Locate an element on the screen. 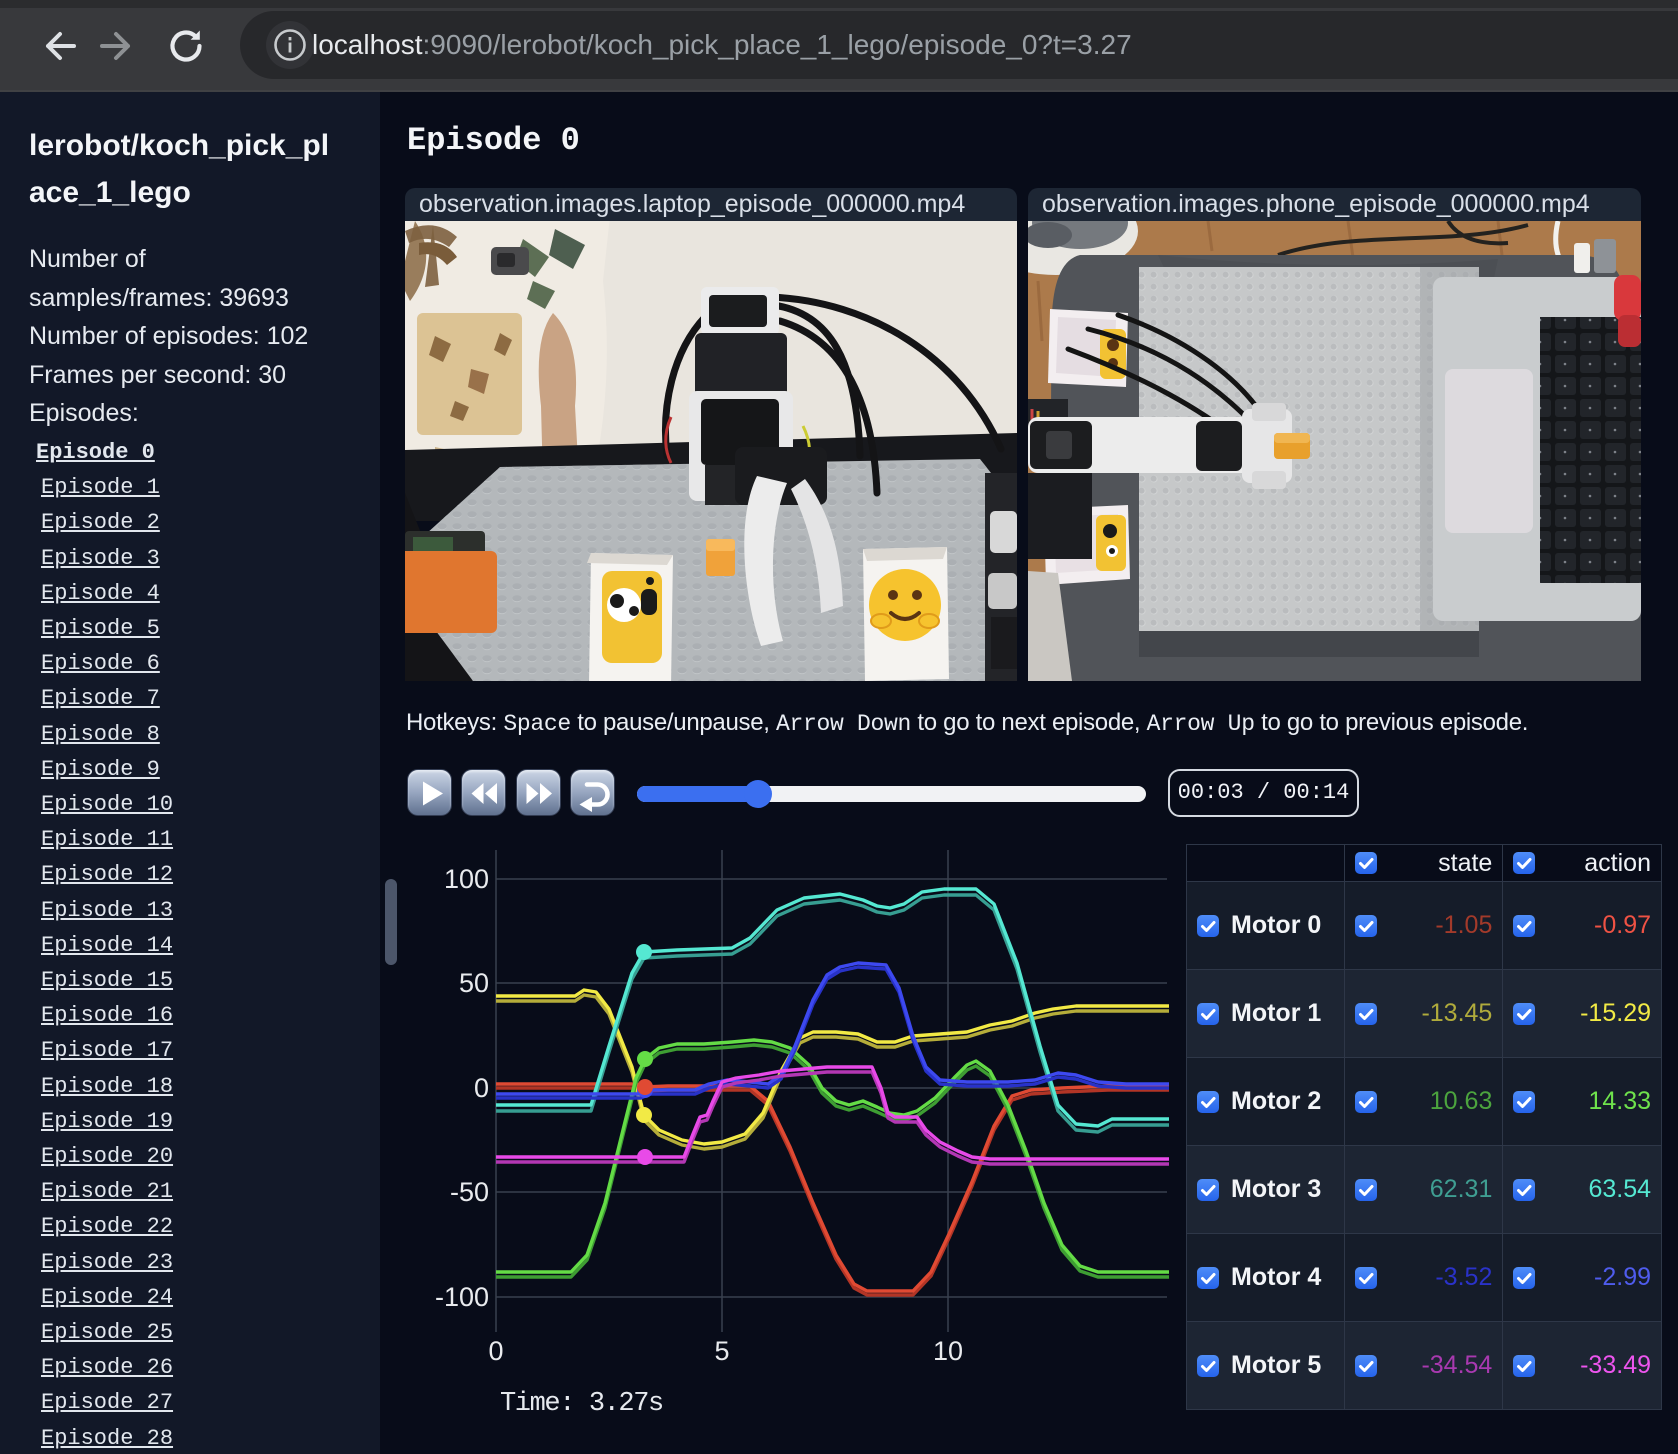 The height and width of the screenshot is (1454, 1678). svg-text: 10 is located at coordinates (948, 1351).